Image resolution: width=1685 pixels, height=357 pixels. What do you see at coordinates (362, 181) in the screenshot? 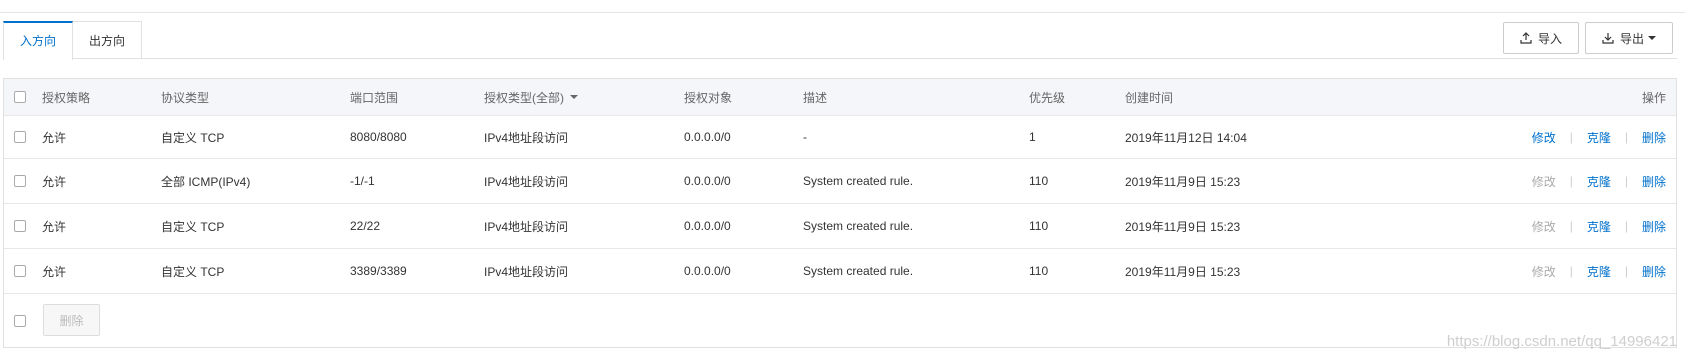
I see `cell-port-range: -1/-1` at bounding box center [362, 181].